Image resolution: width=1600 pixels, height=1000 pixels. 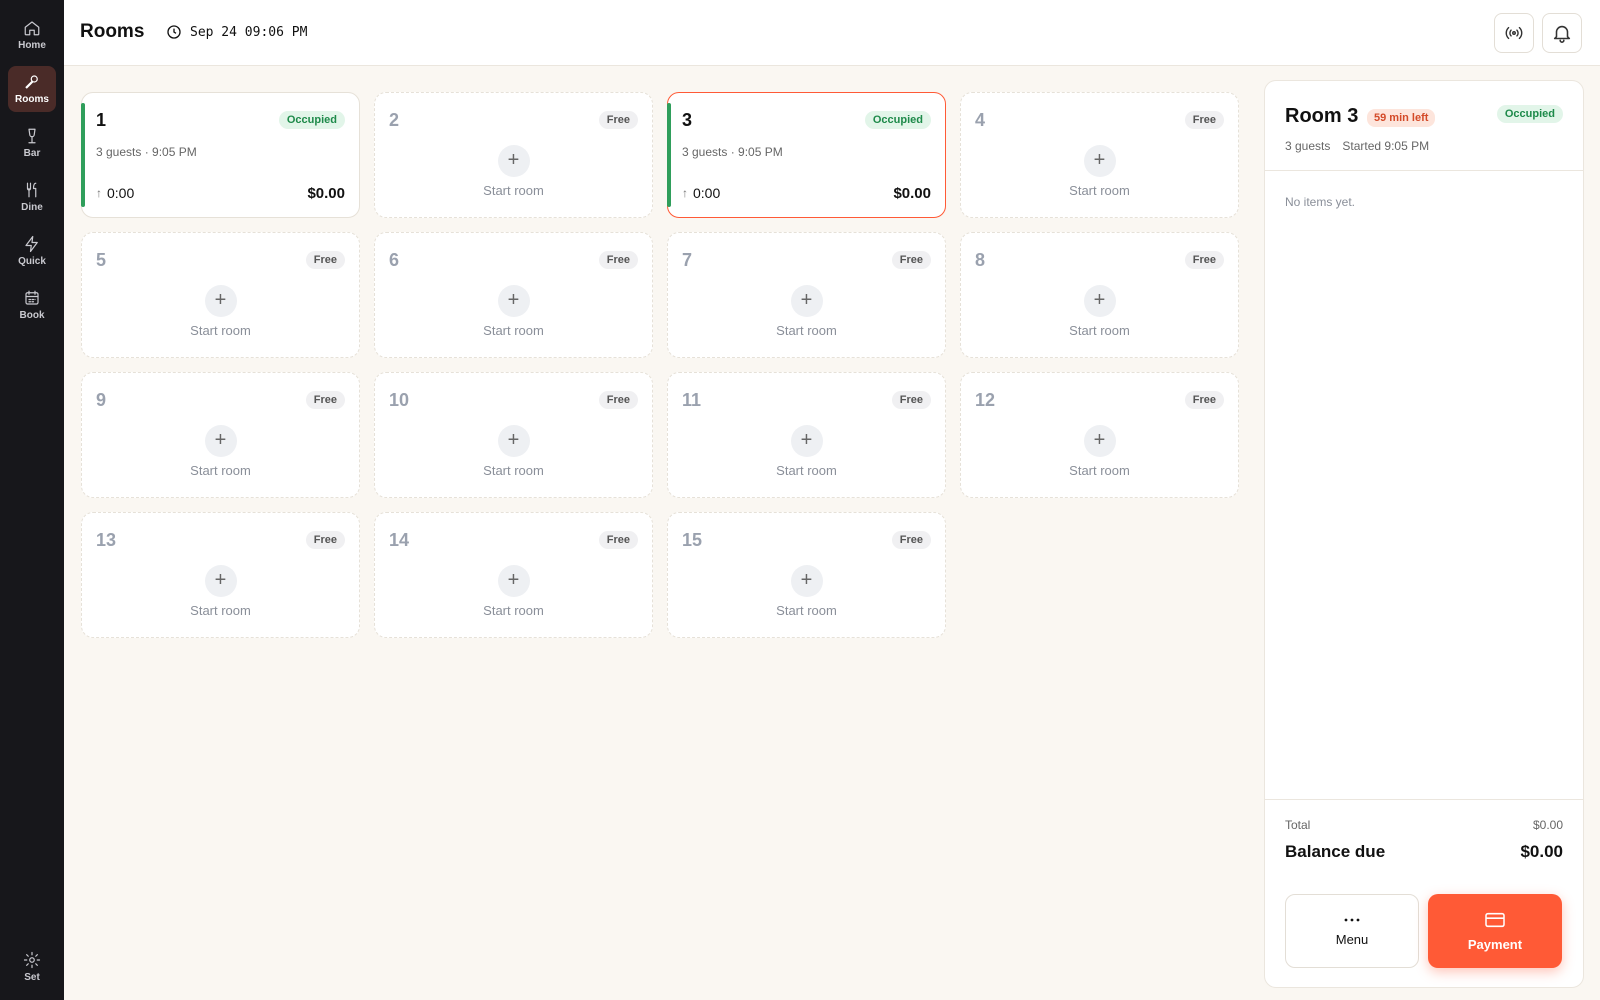 I want to click on nav-rooms: Rooms, so click(x=32, y=89).